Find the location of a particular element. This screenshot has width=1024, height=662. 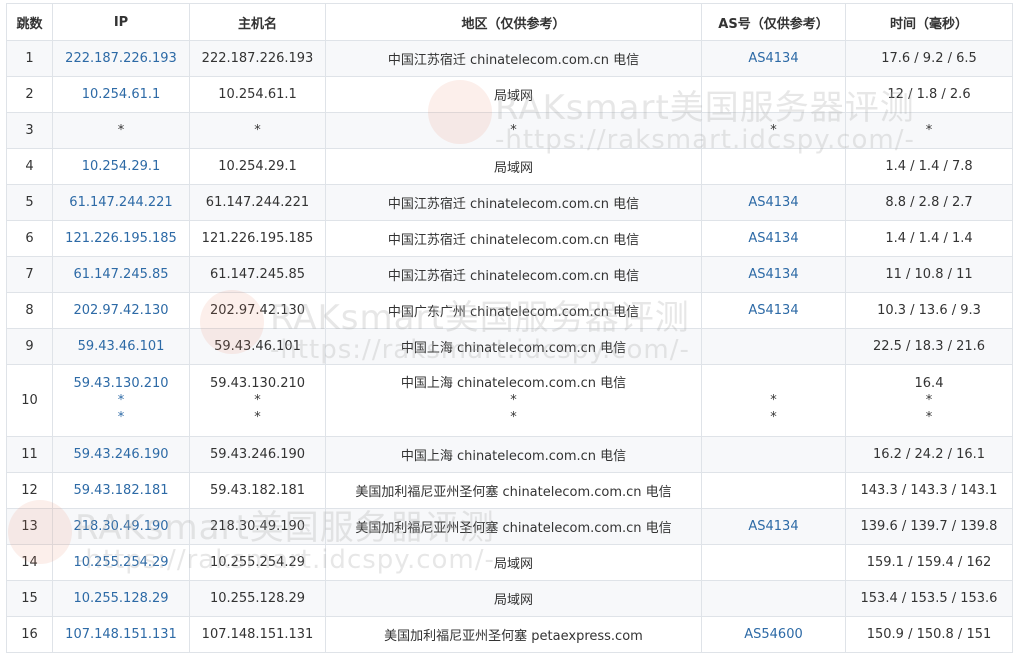

cell-hostname: * is located at coordinates (257, 130).